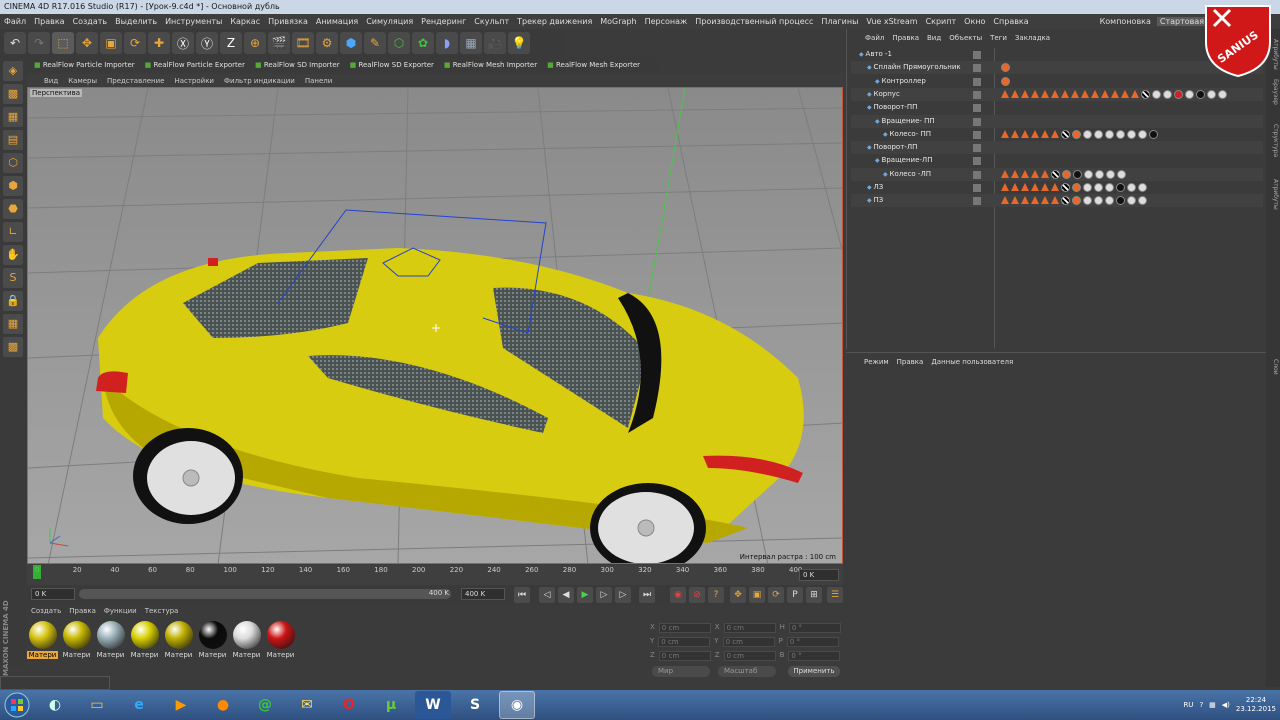  I want to click on object-menu-item: Вид, so click(934, 38).